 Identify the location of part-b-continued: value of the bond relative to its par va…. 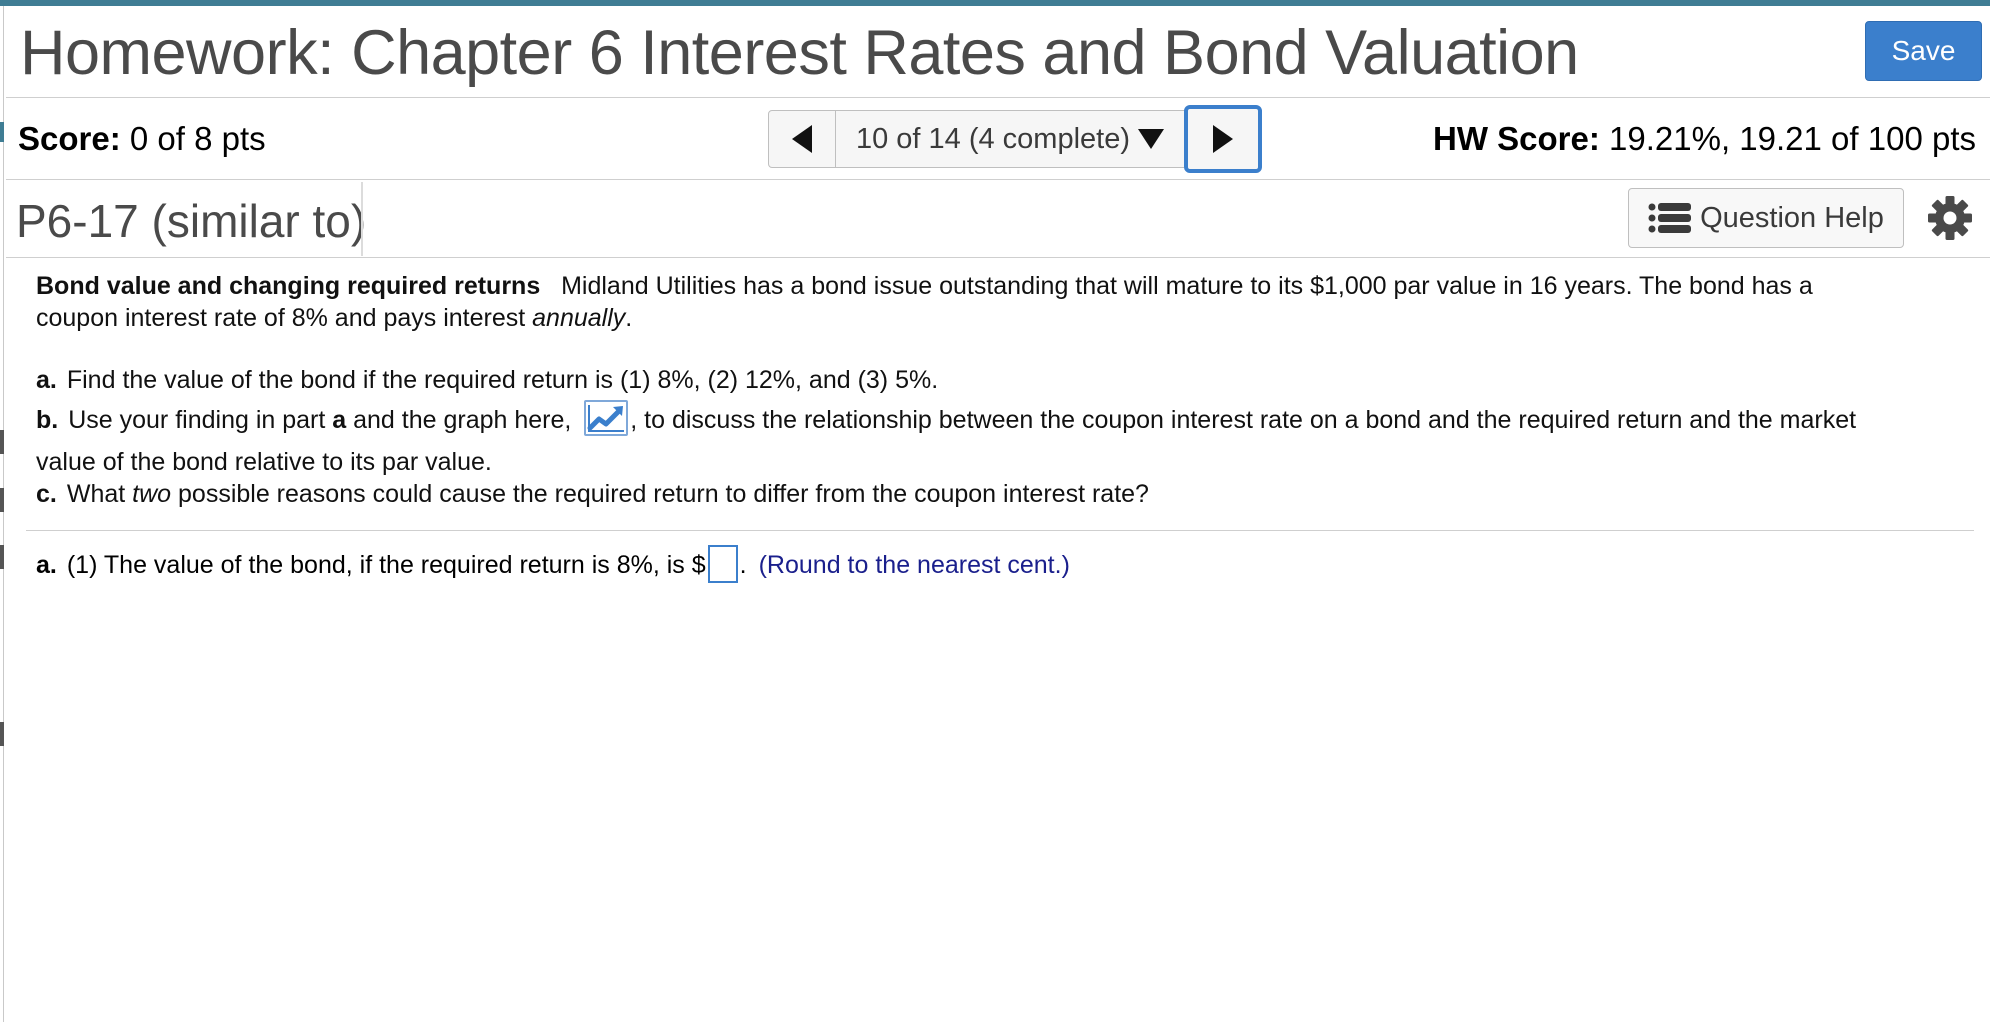
(264, 462).